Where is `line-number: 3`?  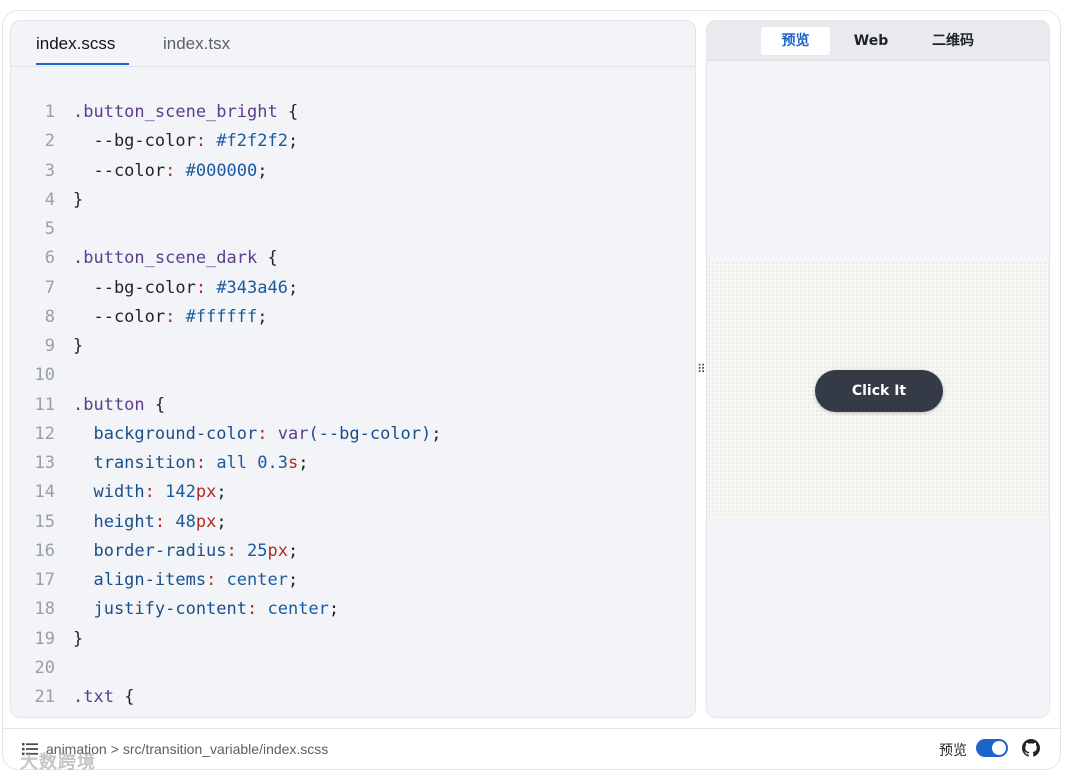 line-number: 3 is located at coordinates (49, 170).